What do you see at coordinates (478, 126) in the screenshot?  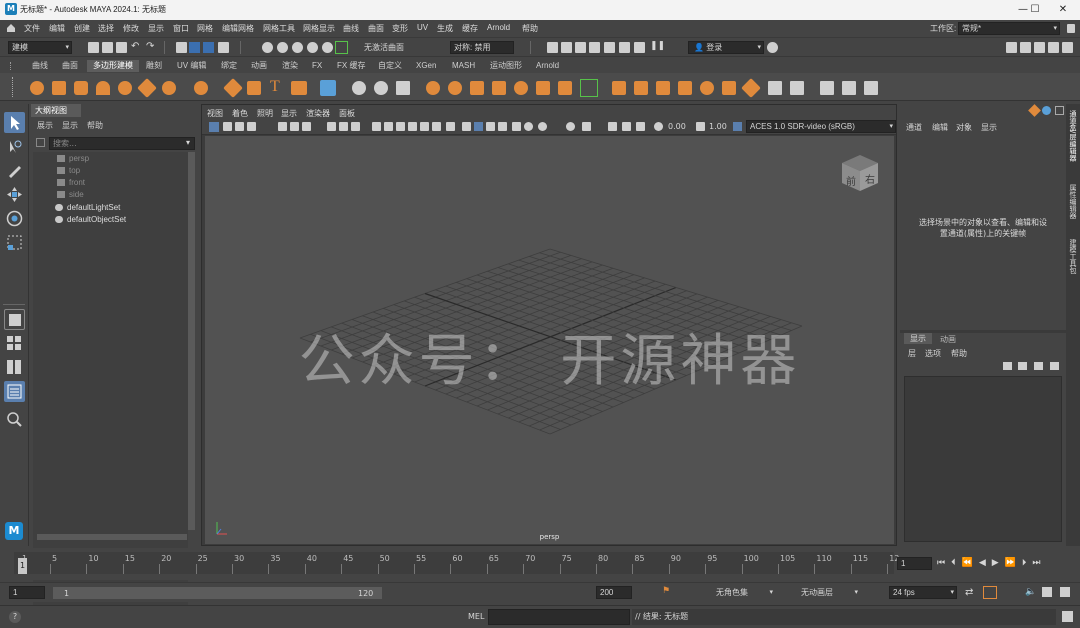 I see `multisample-aa-icon` at bounding box center [478, 126].